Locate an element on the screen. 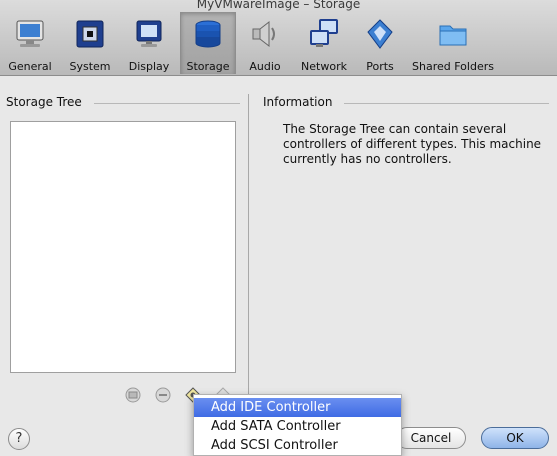 Image resolution: width=557 pixels, height=456 pixels. menu-item-add-ide-controller: Add IDE Controller is located at coordinates (297, 407).